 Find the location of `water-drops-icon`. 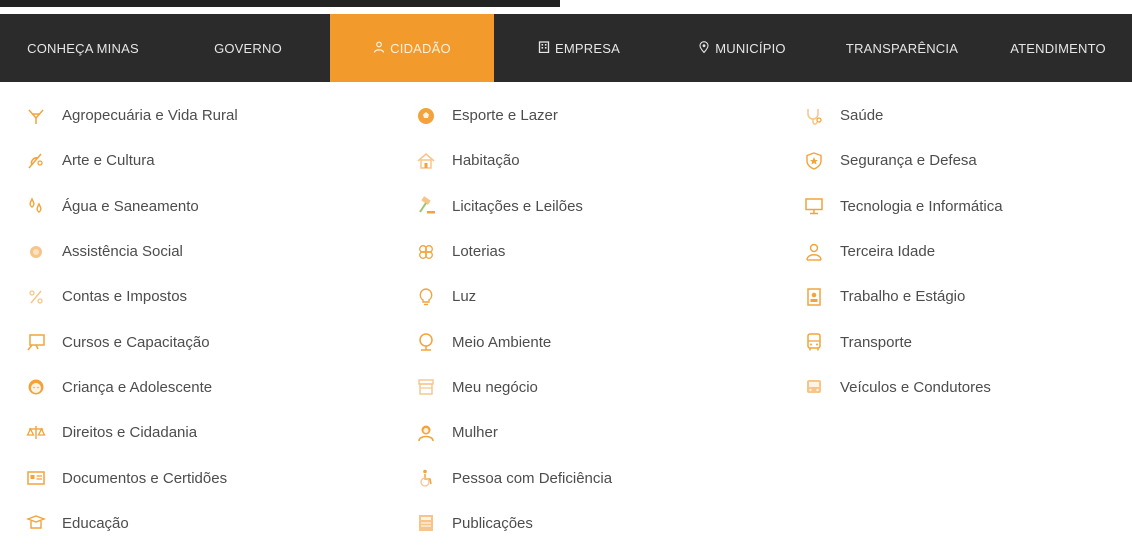

water-drops-icon is located at coordinates (36, 206).